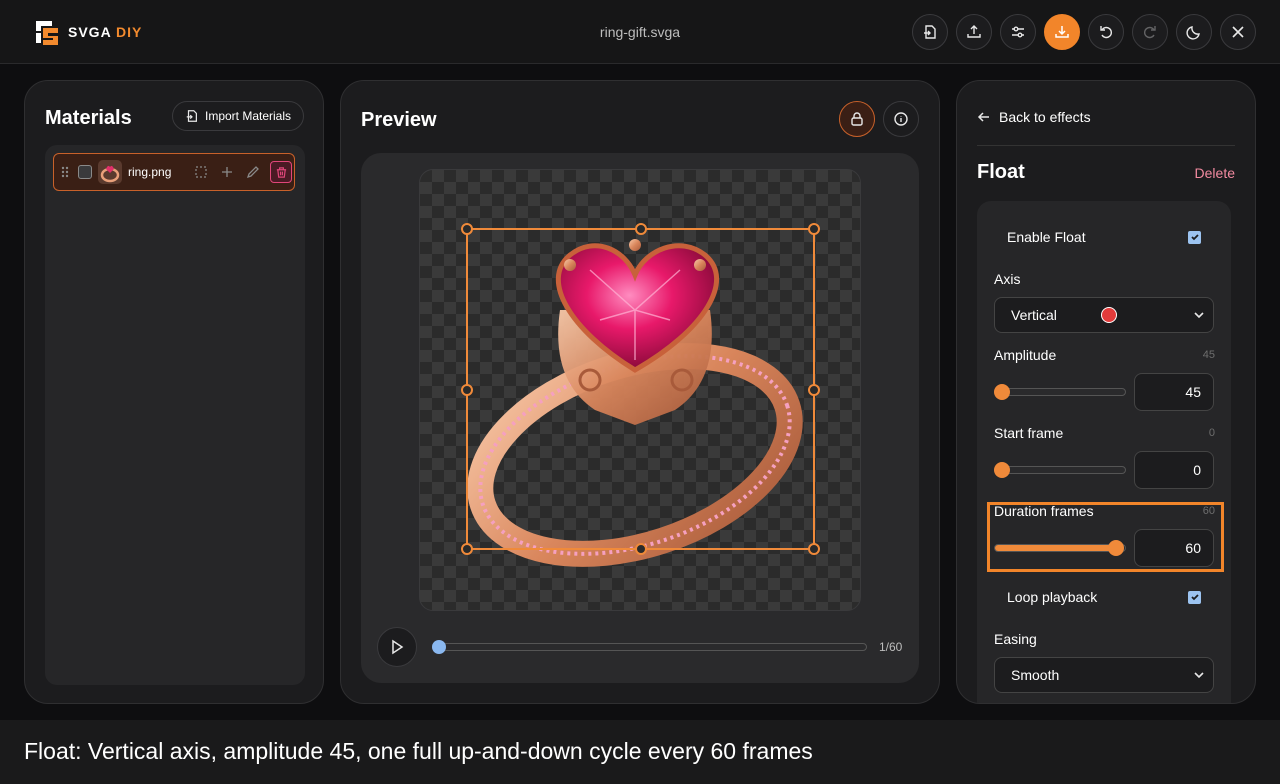 This screenshot has height=784, width=1280. What do you see at coordinates (1060, 470) in the screenshot?
I see `start-frame-slider` at bounding box center [1060, 470].